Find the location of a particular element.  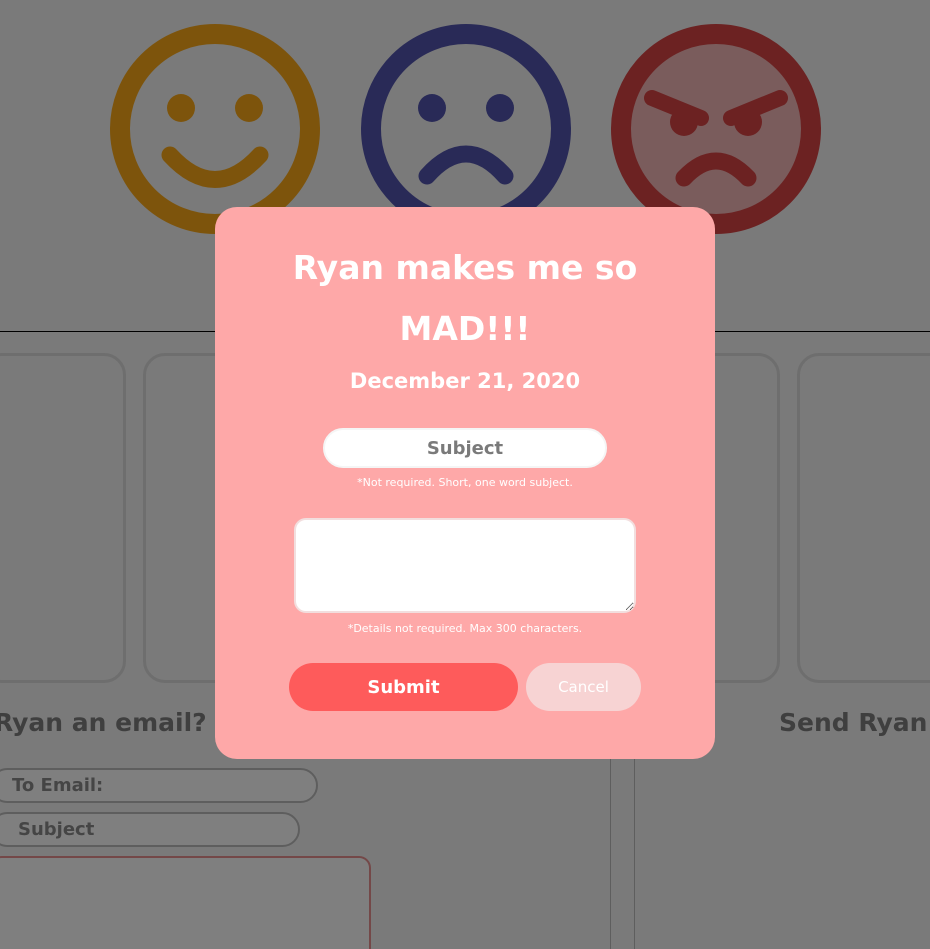

subject-input is located at coordinates (465, 448).